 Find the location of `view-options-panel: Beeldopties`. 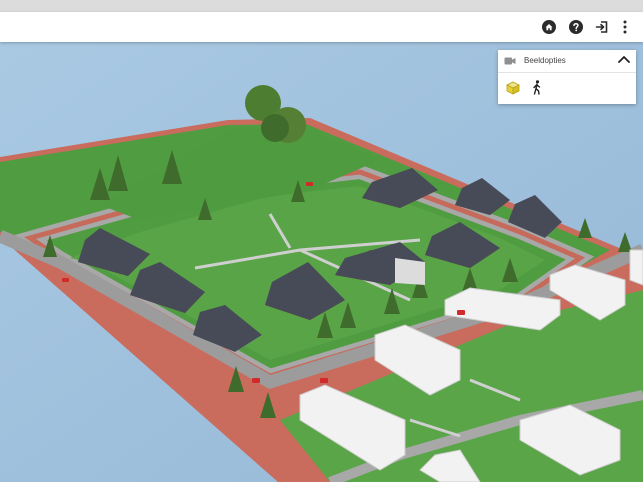

view-options-panel: Beeldopties is located at coordinates (567, 77).